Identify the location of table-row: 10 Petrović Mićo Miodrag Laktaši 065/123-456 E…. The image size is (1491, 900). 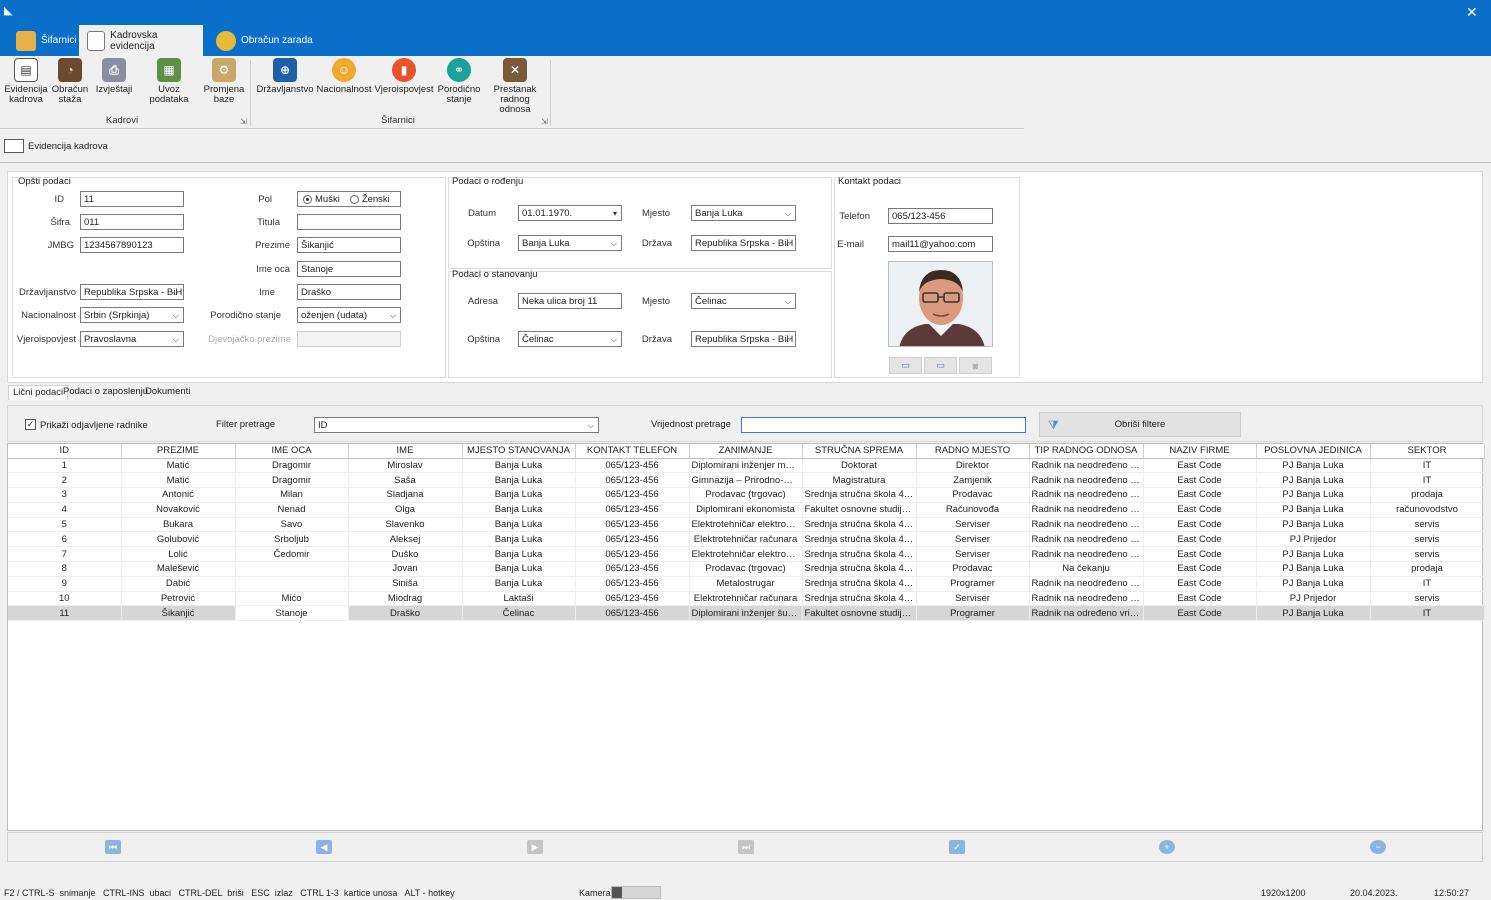
(746, 599).